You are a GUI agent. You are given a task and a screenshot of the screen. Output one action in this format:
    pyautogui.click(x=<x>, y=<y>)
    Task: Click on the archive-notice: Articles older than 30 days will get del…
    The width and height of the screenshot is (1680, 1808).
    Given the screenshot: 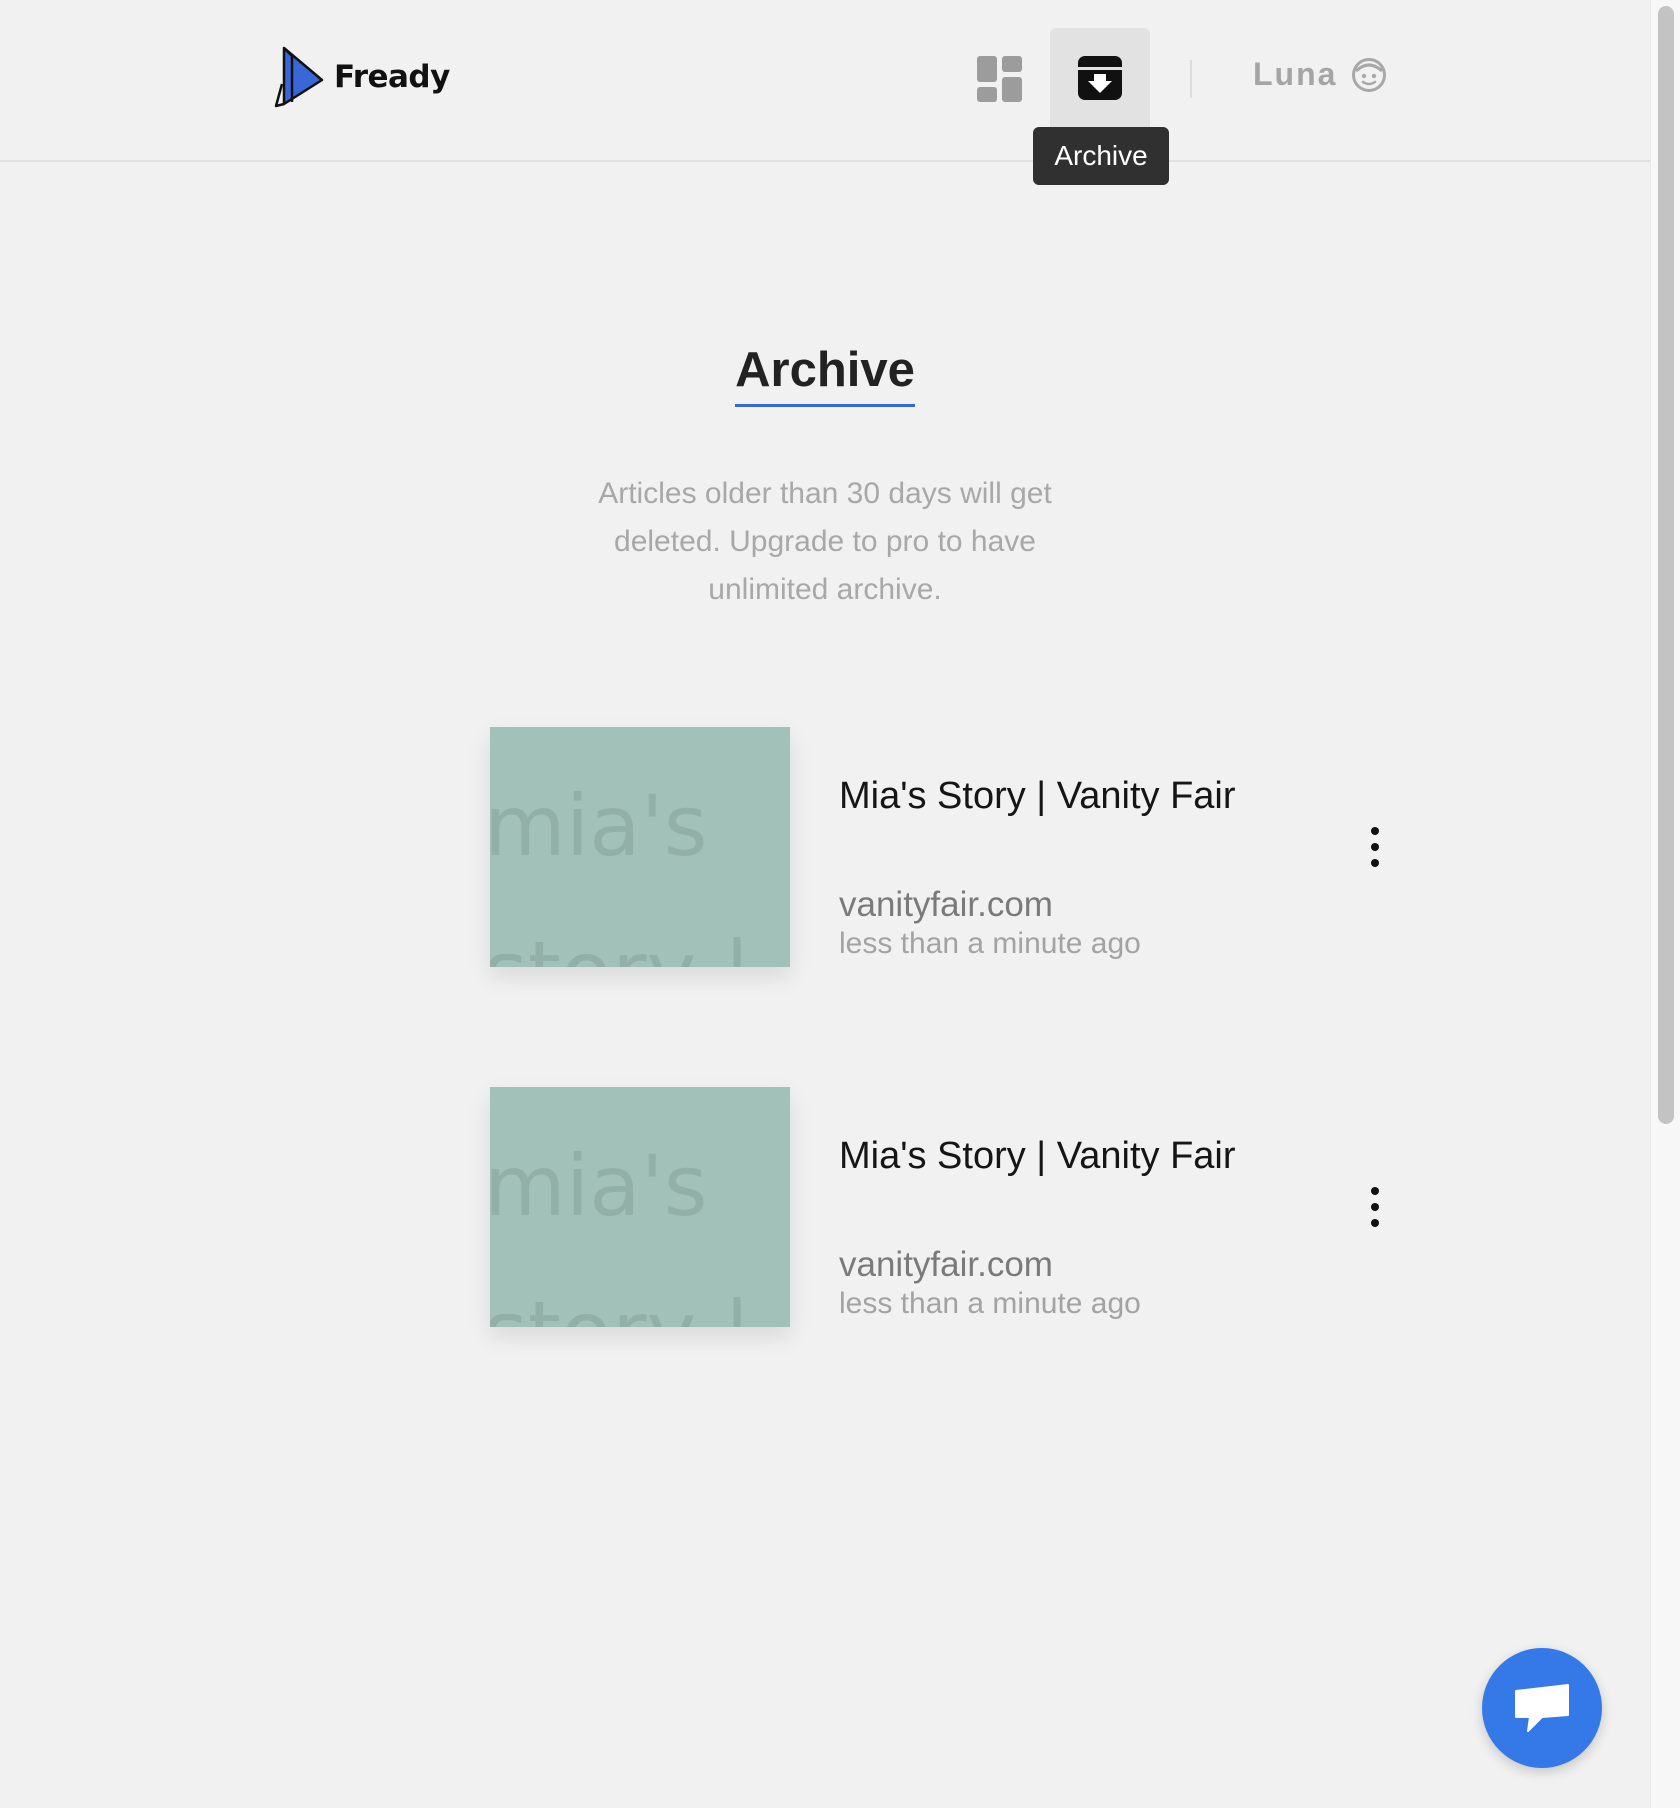 What is the action you would take?
    pyautogui.click(x=825, y=541)
    